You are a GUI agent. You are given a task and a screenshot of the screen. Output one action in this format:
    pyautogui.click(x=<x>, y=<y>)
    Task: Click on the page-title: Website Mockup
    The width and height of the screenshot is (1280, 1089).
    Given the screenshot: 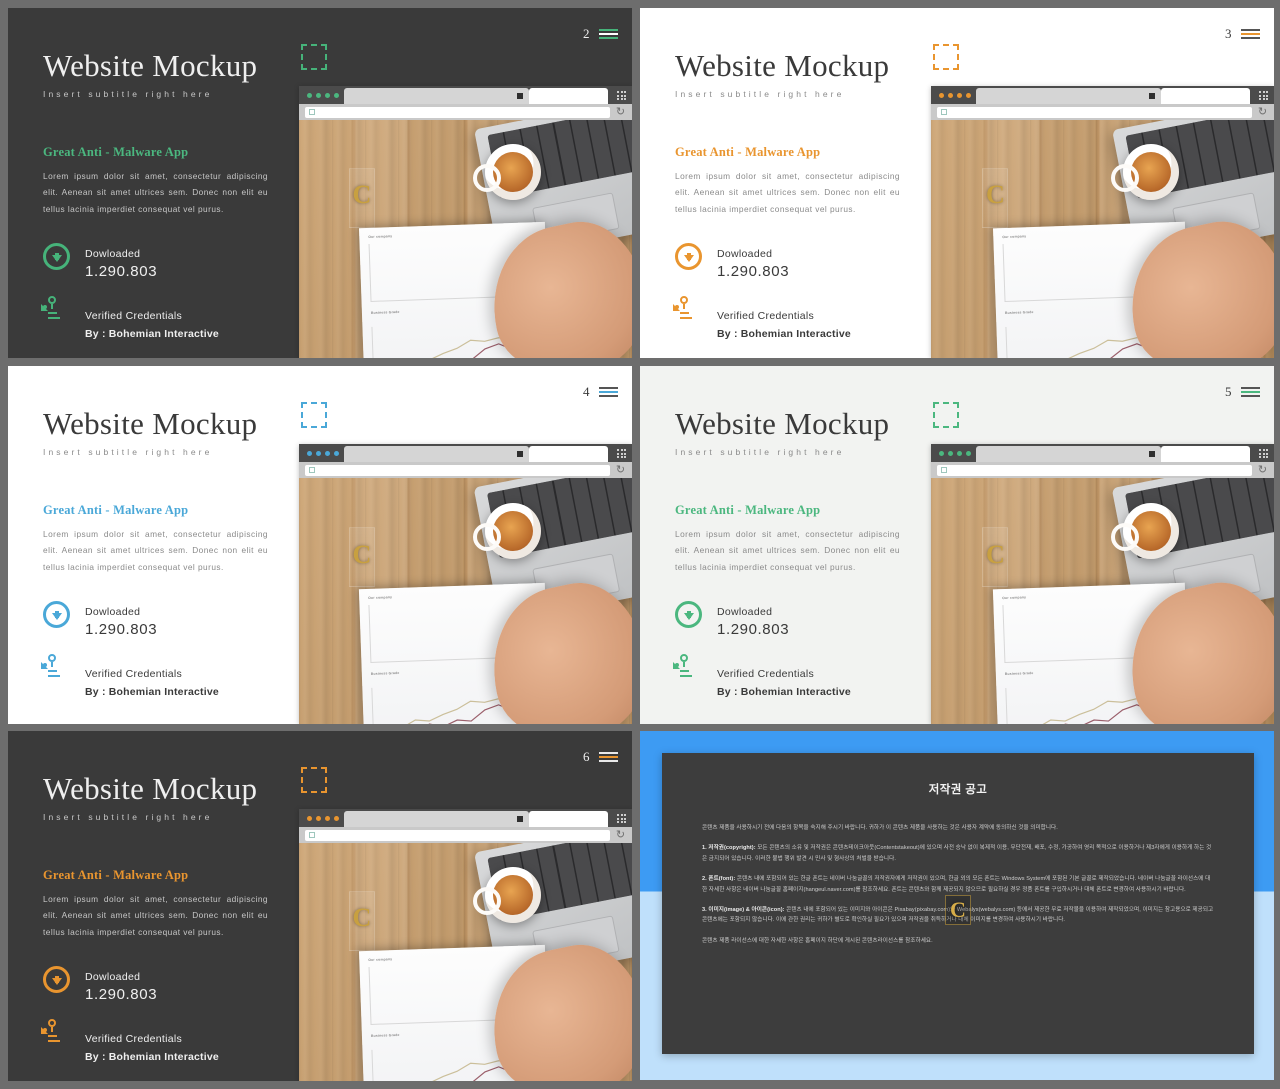 What is the action you would take?
    pyautogui.click(x=185, y=421)
    